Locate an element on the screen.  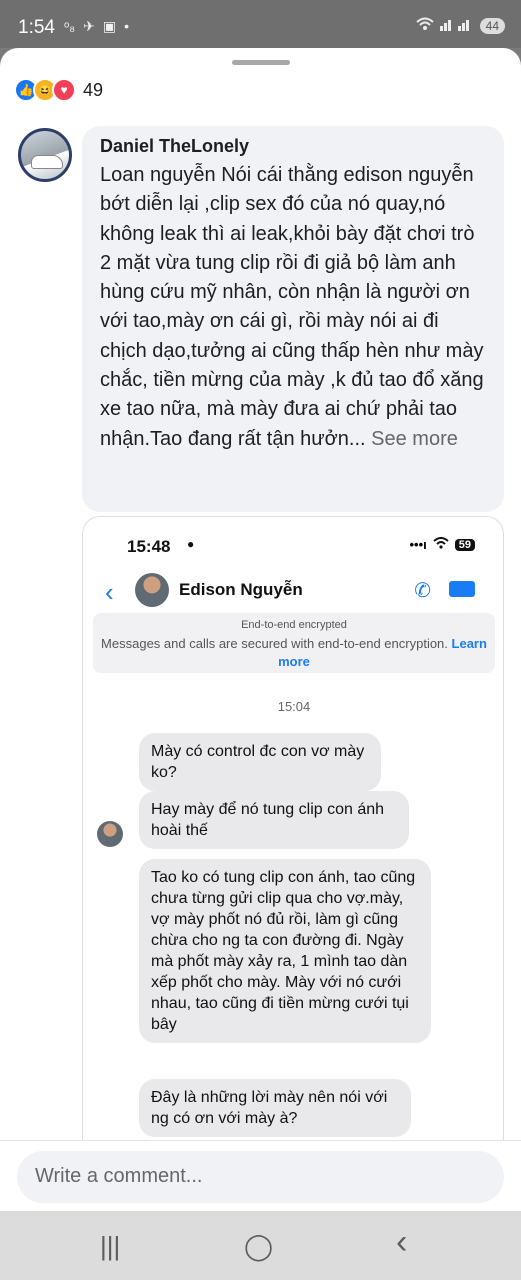
status-right: 44 is located at coordinates (460, 25).